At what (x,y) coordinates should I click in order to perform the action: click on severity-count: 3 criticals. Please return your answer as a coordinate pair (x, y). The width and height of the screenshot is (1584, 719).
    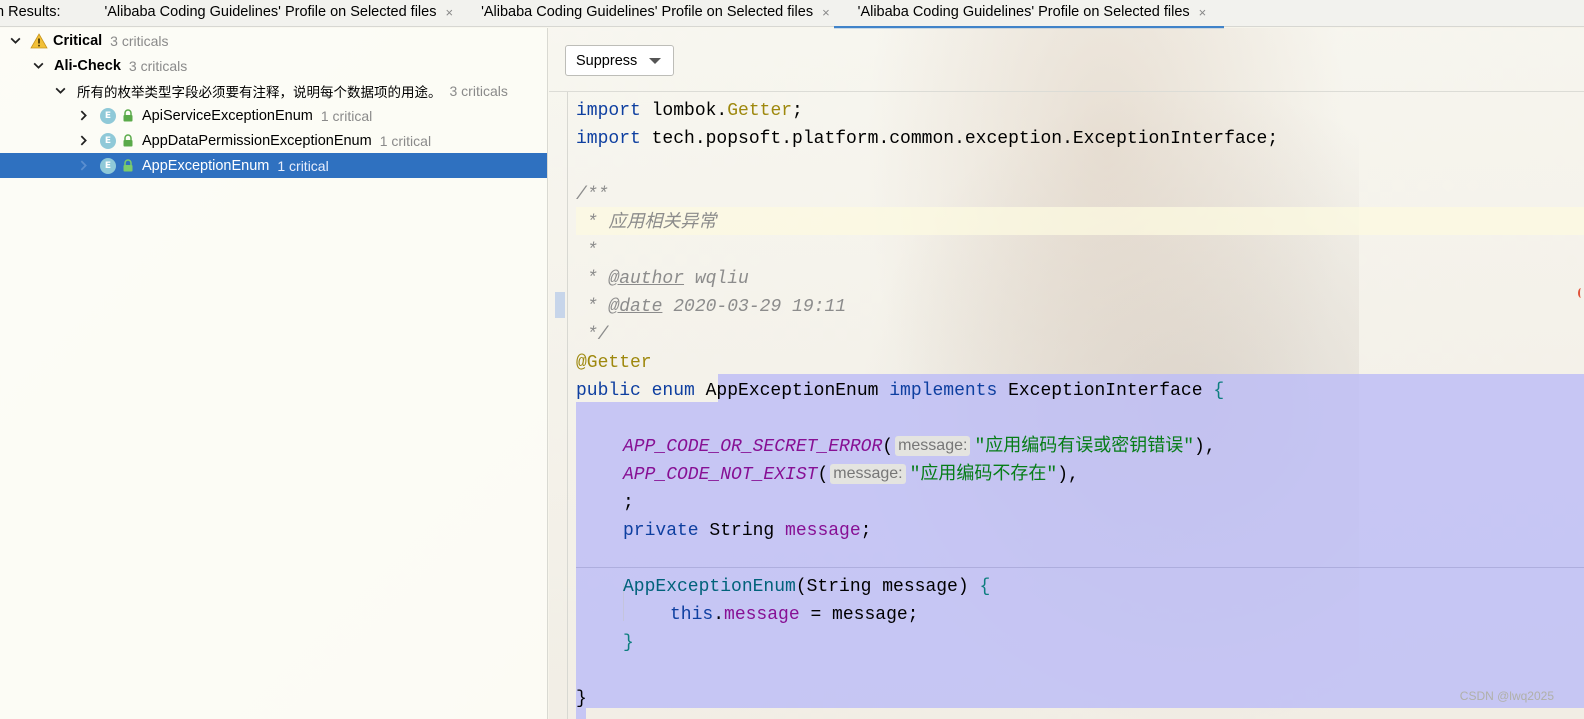
    Looking at the image, I should click on (139, 40).